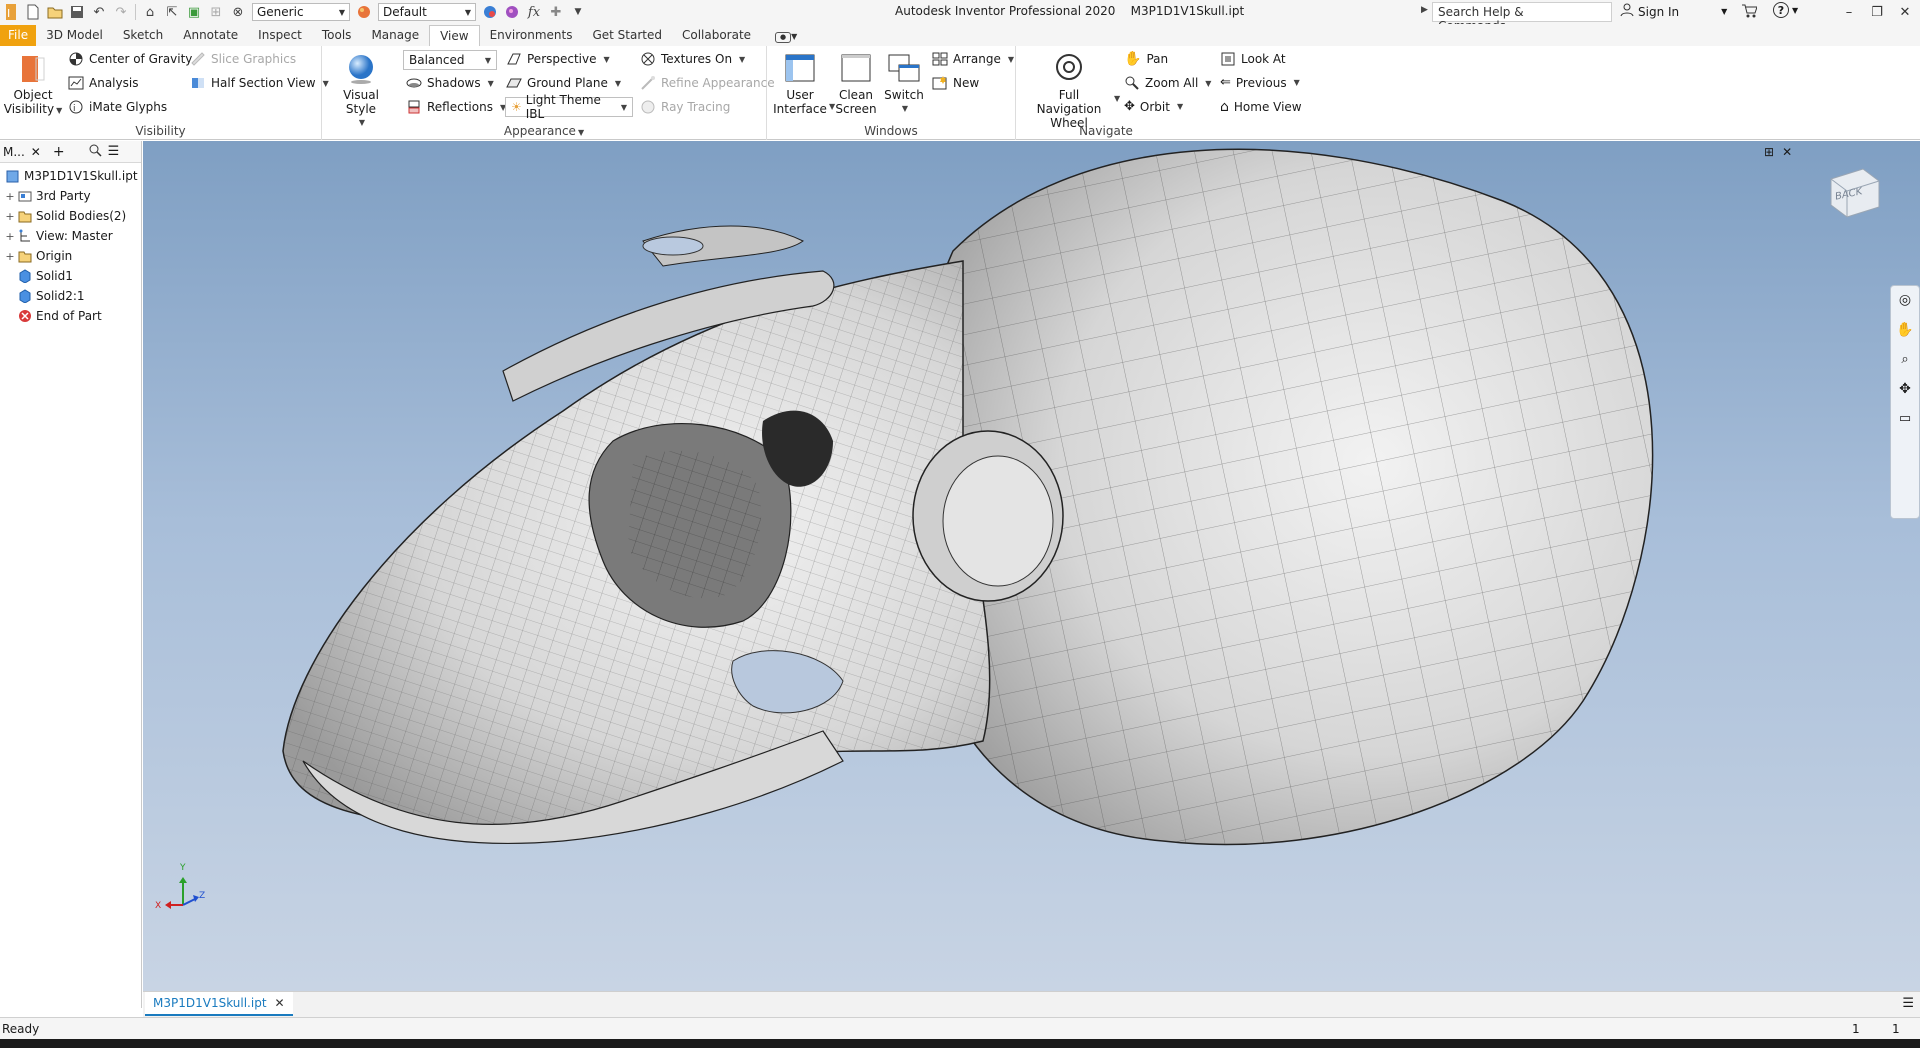  What do you see at coordinates (238, 12) in the screenshot?
I see `no-material-icon: ⊗` at bounding box center [238, 12].